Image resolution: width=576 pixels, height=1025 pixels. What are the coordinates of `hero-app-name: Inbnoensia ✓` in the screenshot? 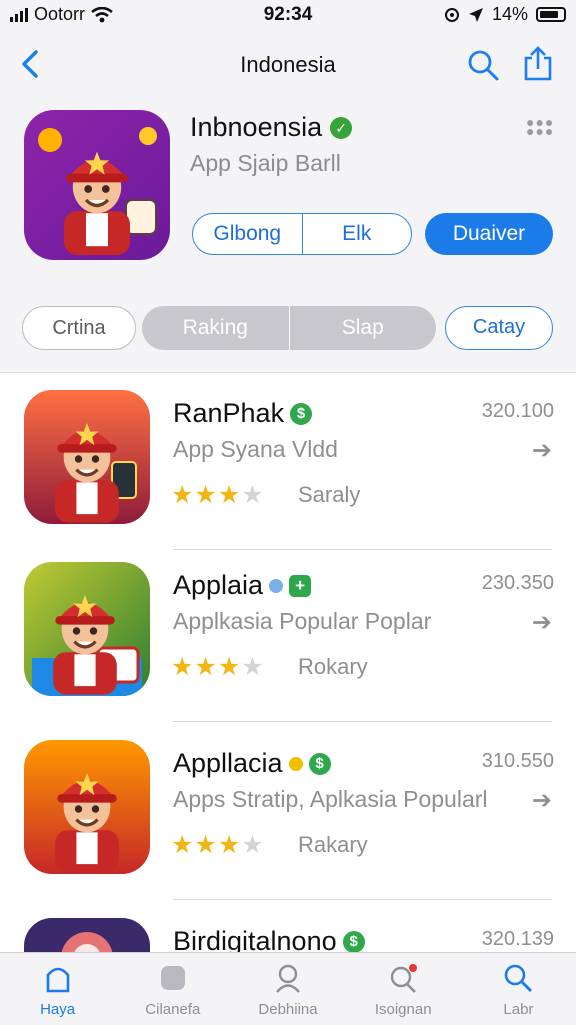 It's located at (271, 127).